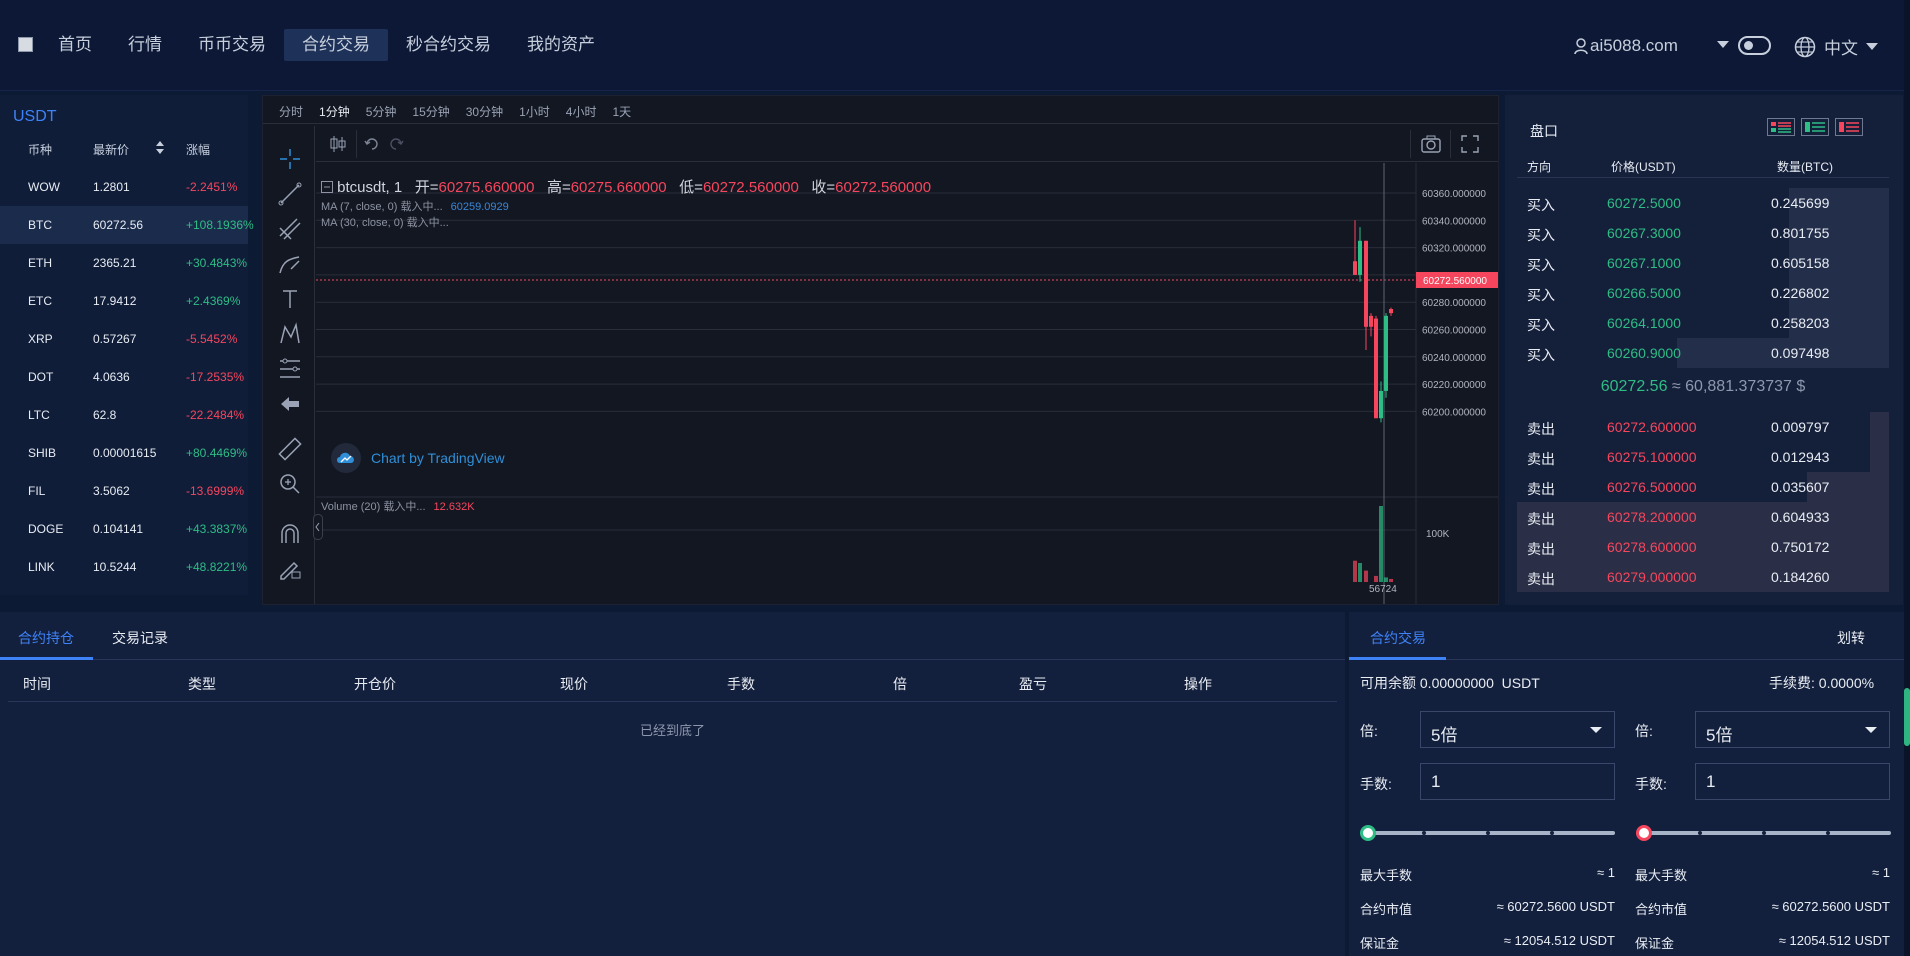 The width and height of the screenshot is (1910, 956). Describe the element at coordinates (336, 45) in the screenshot. I see `nav-contract-trading: 合约交易` at that location.